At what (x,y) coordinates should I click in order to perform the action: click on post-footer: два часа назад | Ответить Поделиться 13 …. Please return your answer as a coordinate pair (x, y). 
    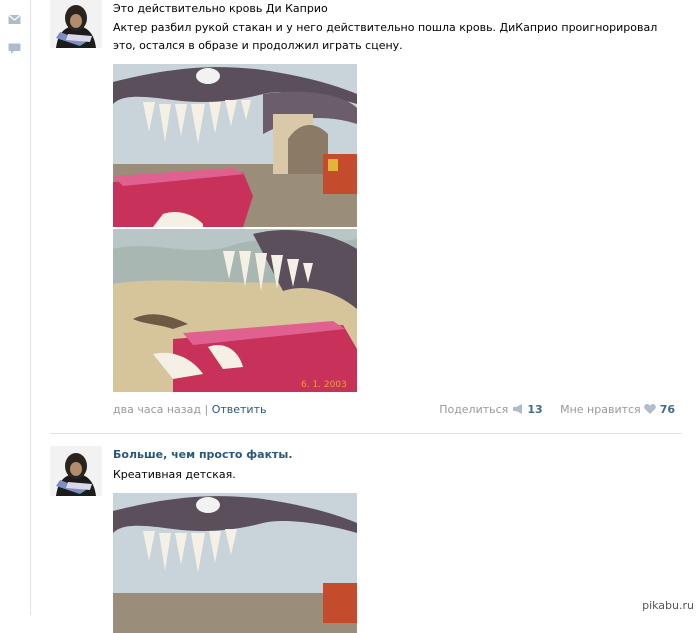
    Looking at the image, I should click on (396, 410).